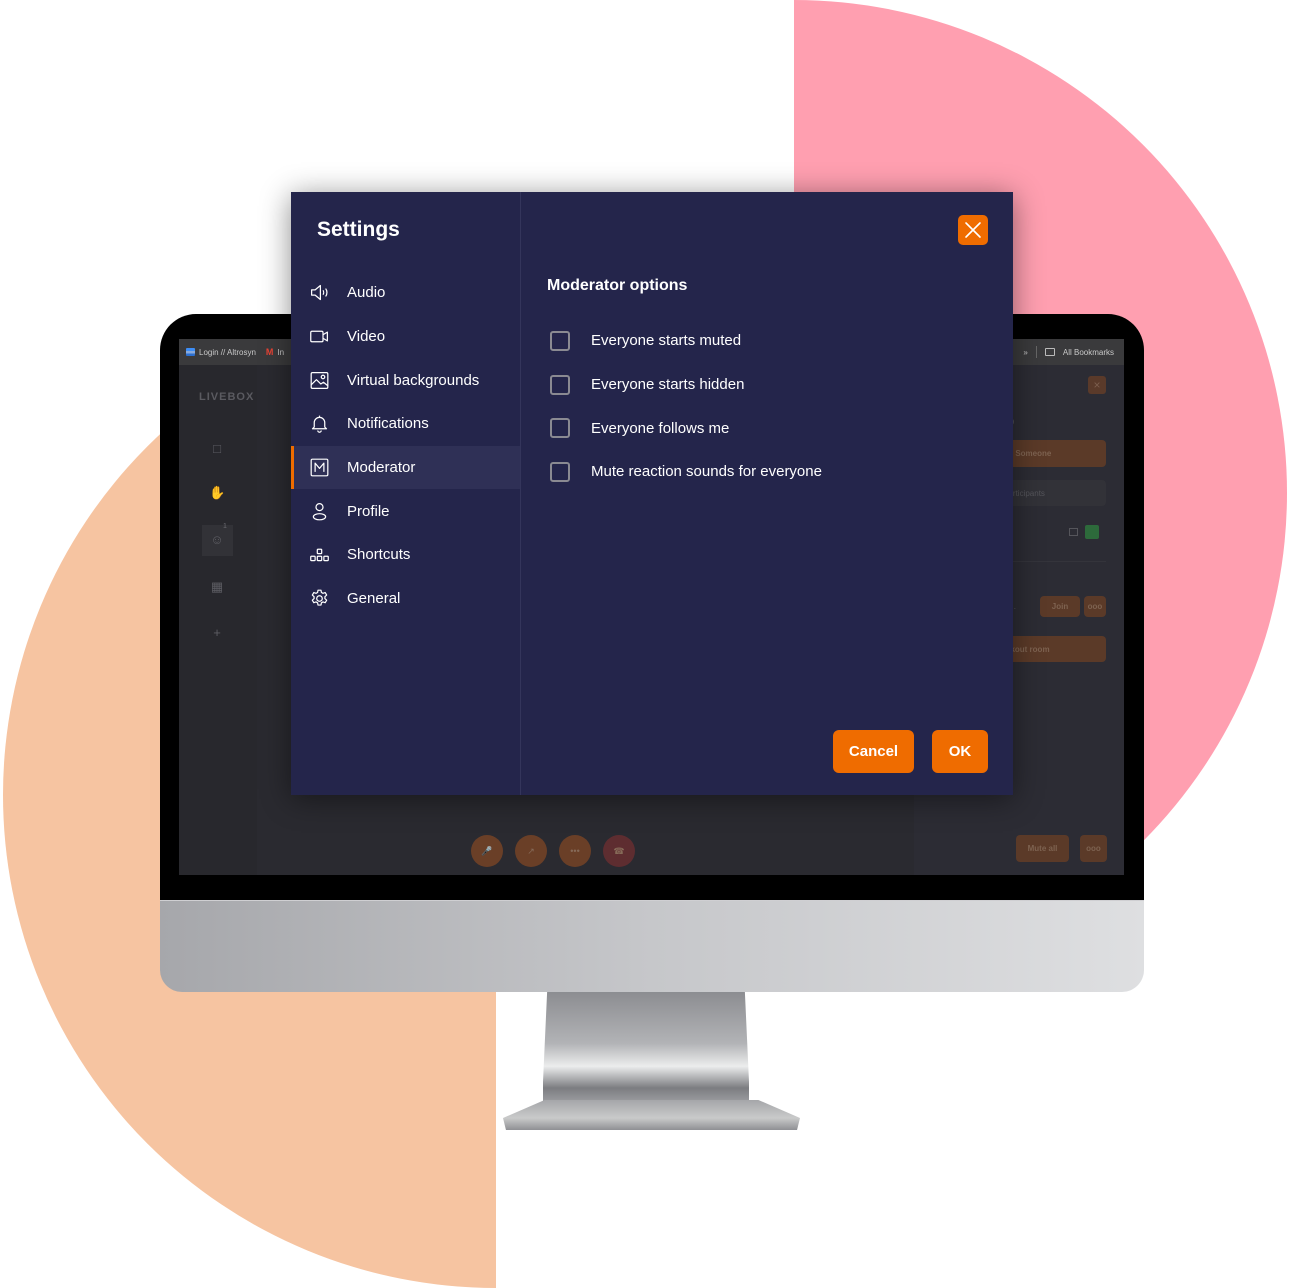  I want to click on sidebar-item-notifications: Notifications, so click(405, 424).